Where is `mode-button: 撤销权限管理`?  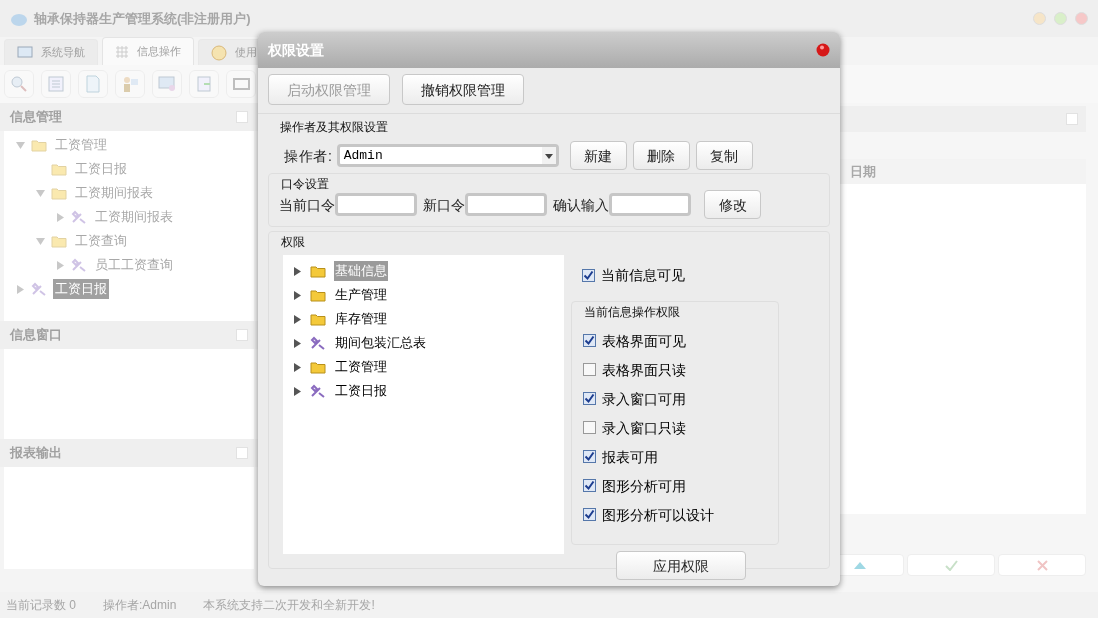
mode-button: 撤销权限管理 is located at coordinates (463, 89).